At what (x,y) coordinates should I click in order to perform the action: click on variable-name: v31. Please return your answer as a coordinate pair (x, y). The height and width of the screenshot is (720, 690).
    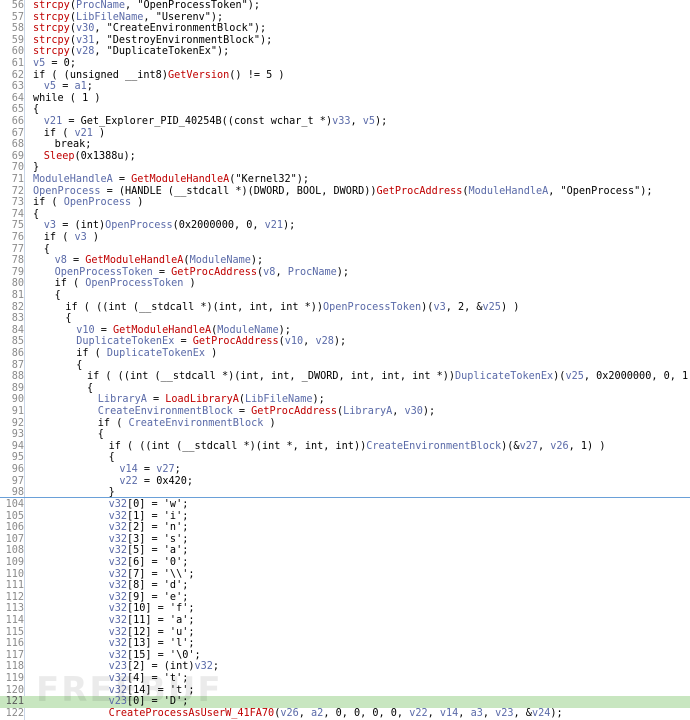
    Looking at the image, I should click on (85, 40).